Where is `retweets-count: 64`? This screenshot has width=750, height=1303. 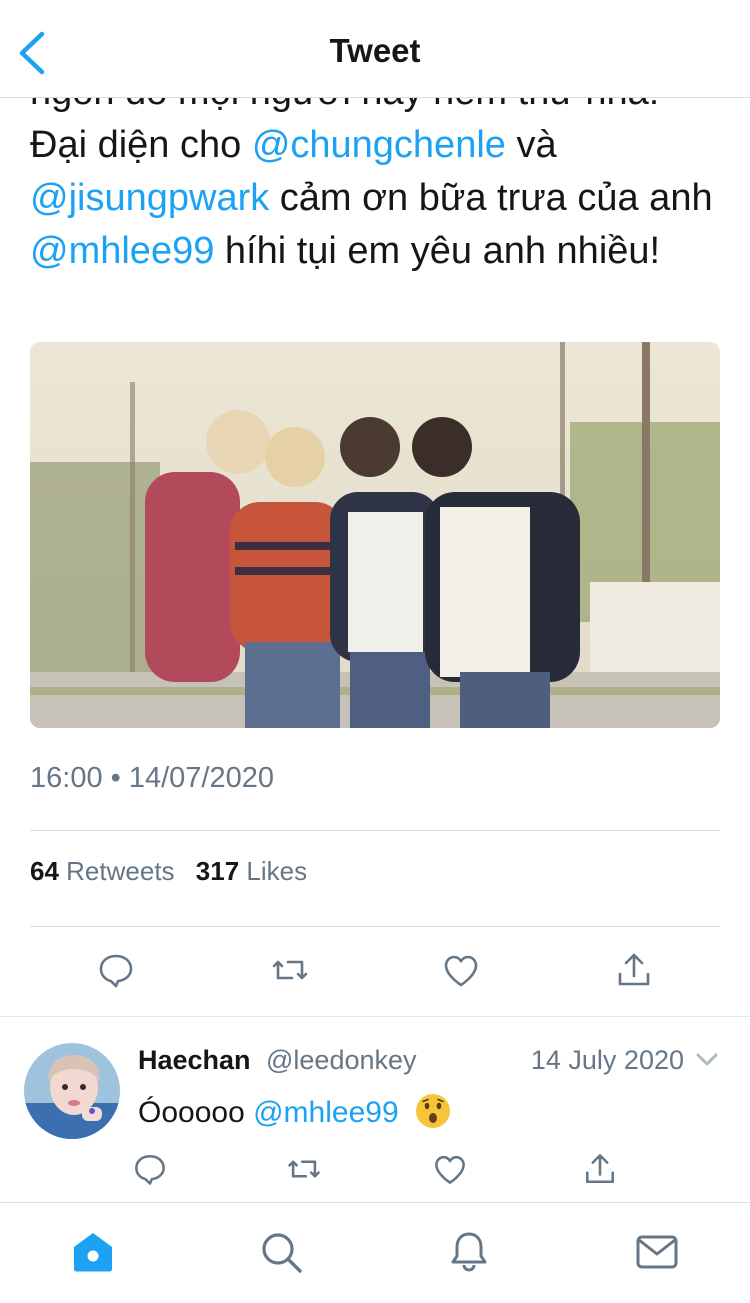
retweets-count: 64 is located at coordinates (44, 871).